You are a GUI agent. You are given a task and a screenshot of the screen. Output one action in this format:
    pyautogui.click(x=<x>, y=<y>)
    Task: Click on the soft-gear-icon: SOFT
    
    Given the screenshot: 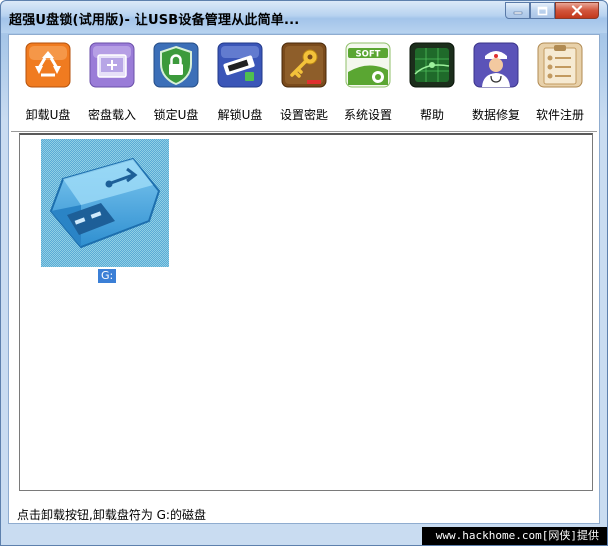 What is the action you would take?
    pyautogui.click(x=368, y=65)
    